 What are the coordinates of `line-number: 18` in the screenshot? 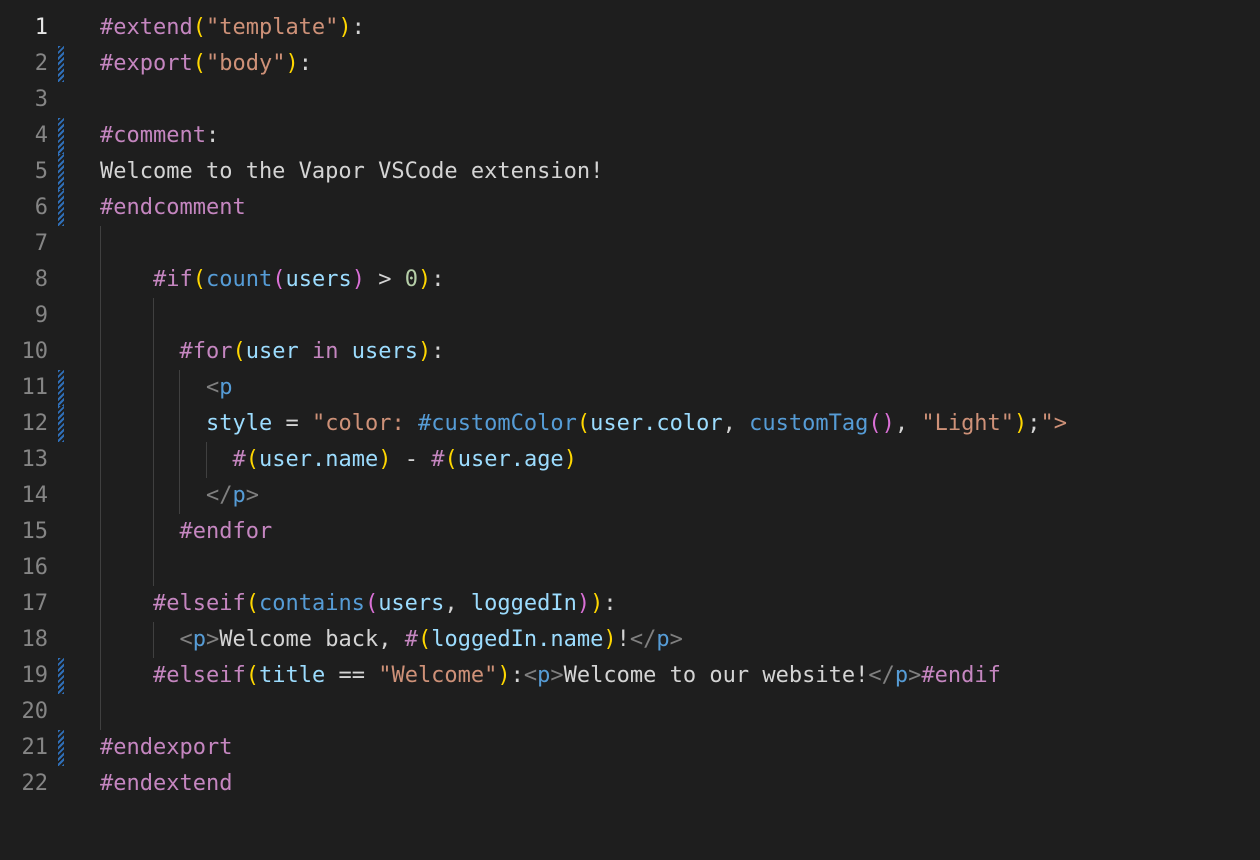 It's located at (35, 639).